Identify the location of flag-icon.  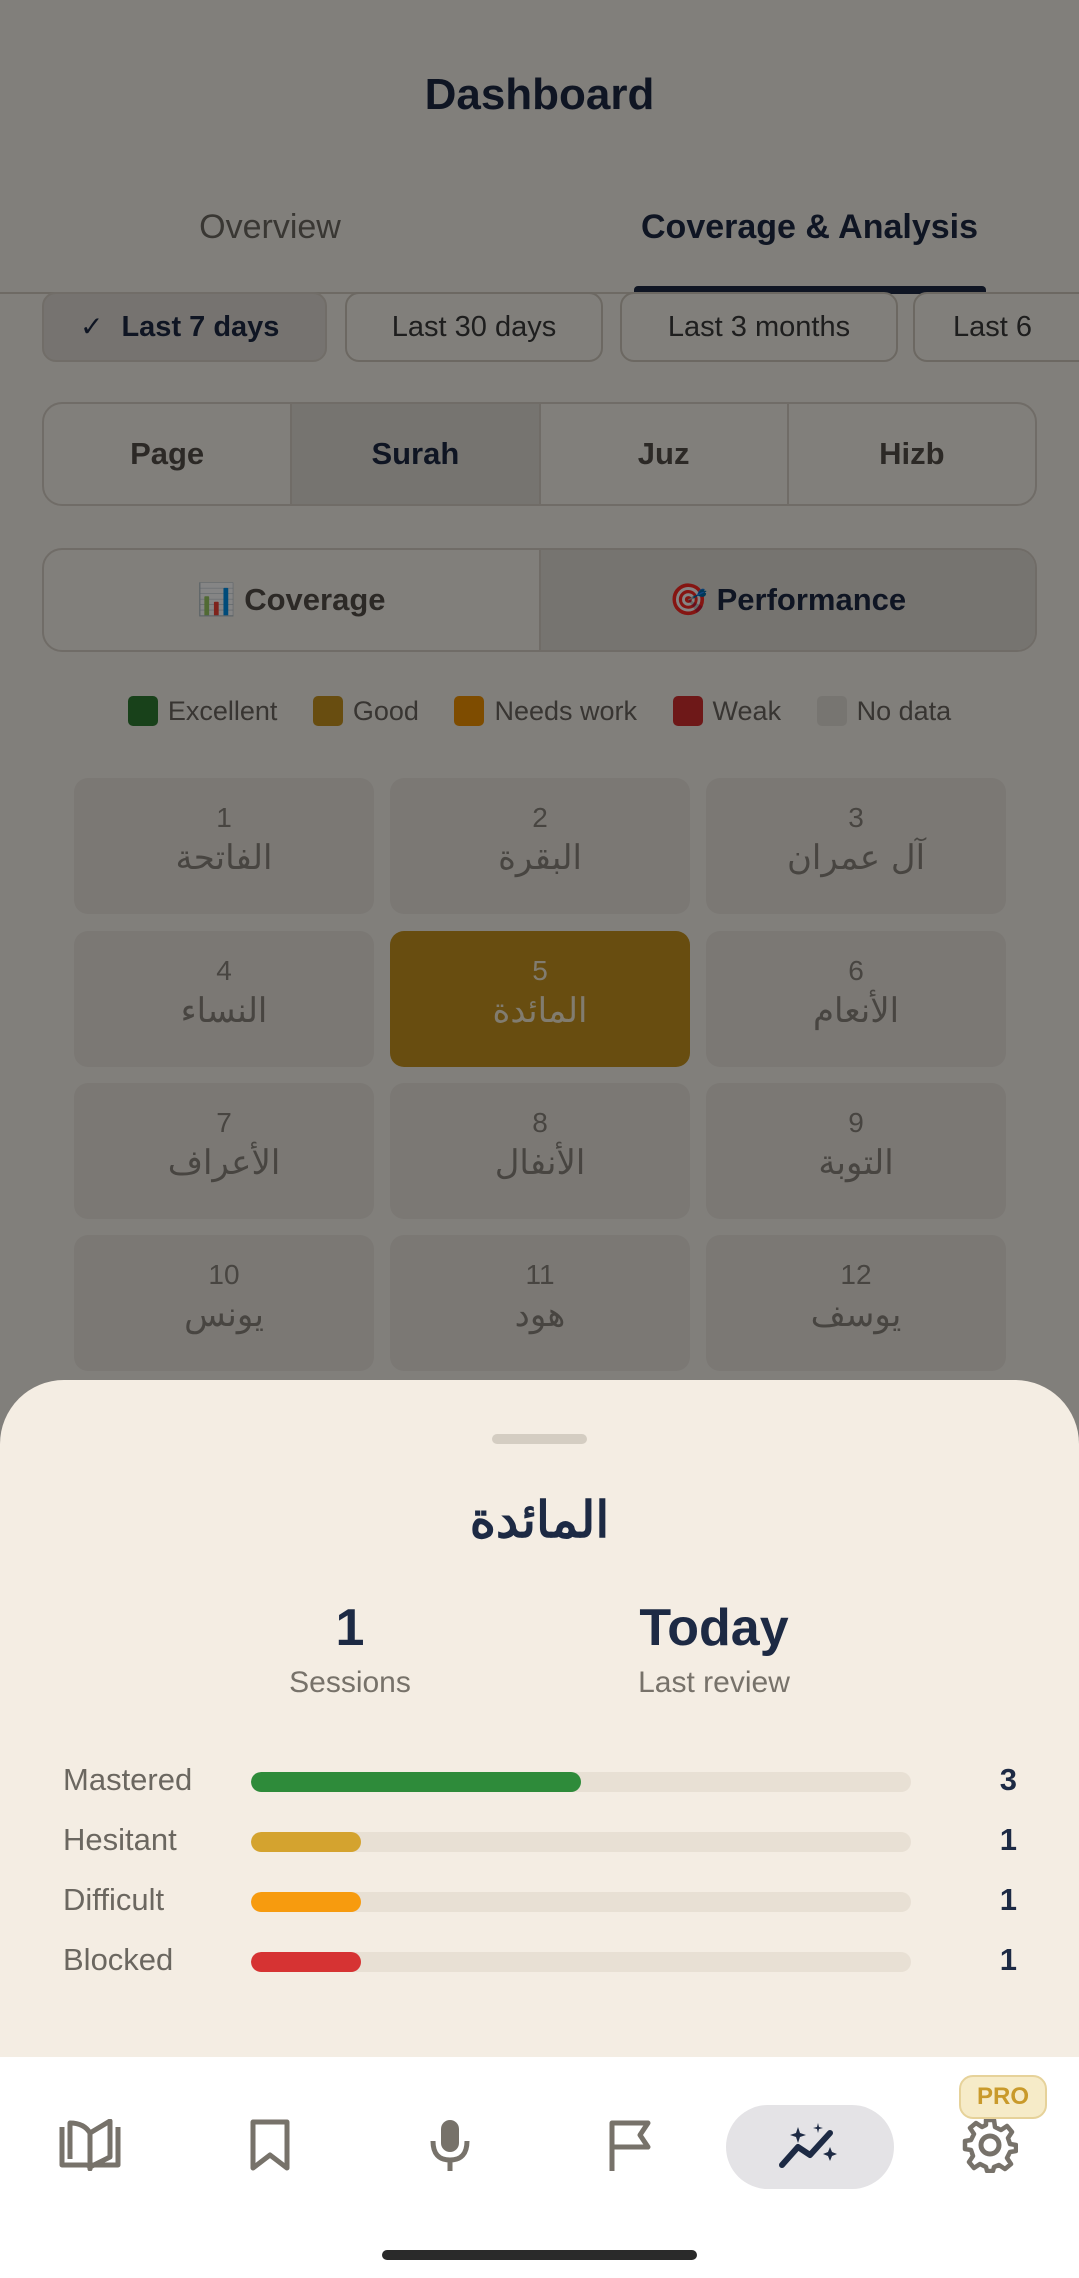
(630, 2147).